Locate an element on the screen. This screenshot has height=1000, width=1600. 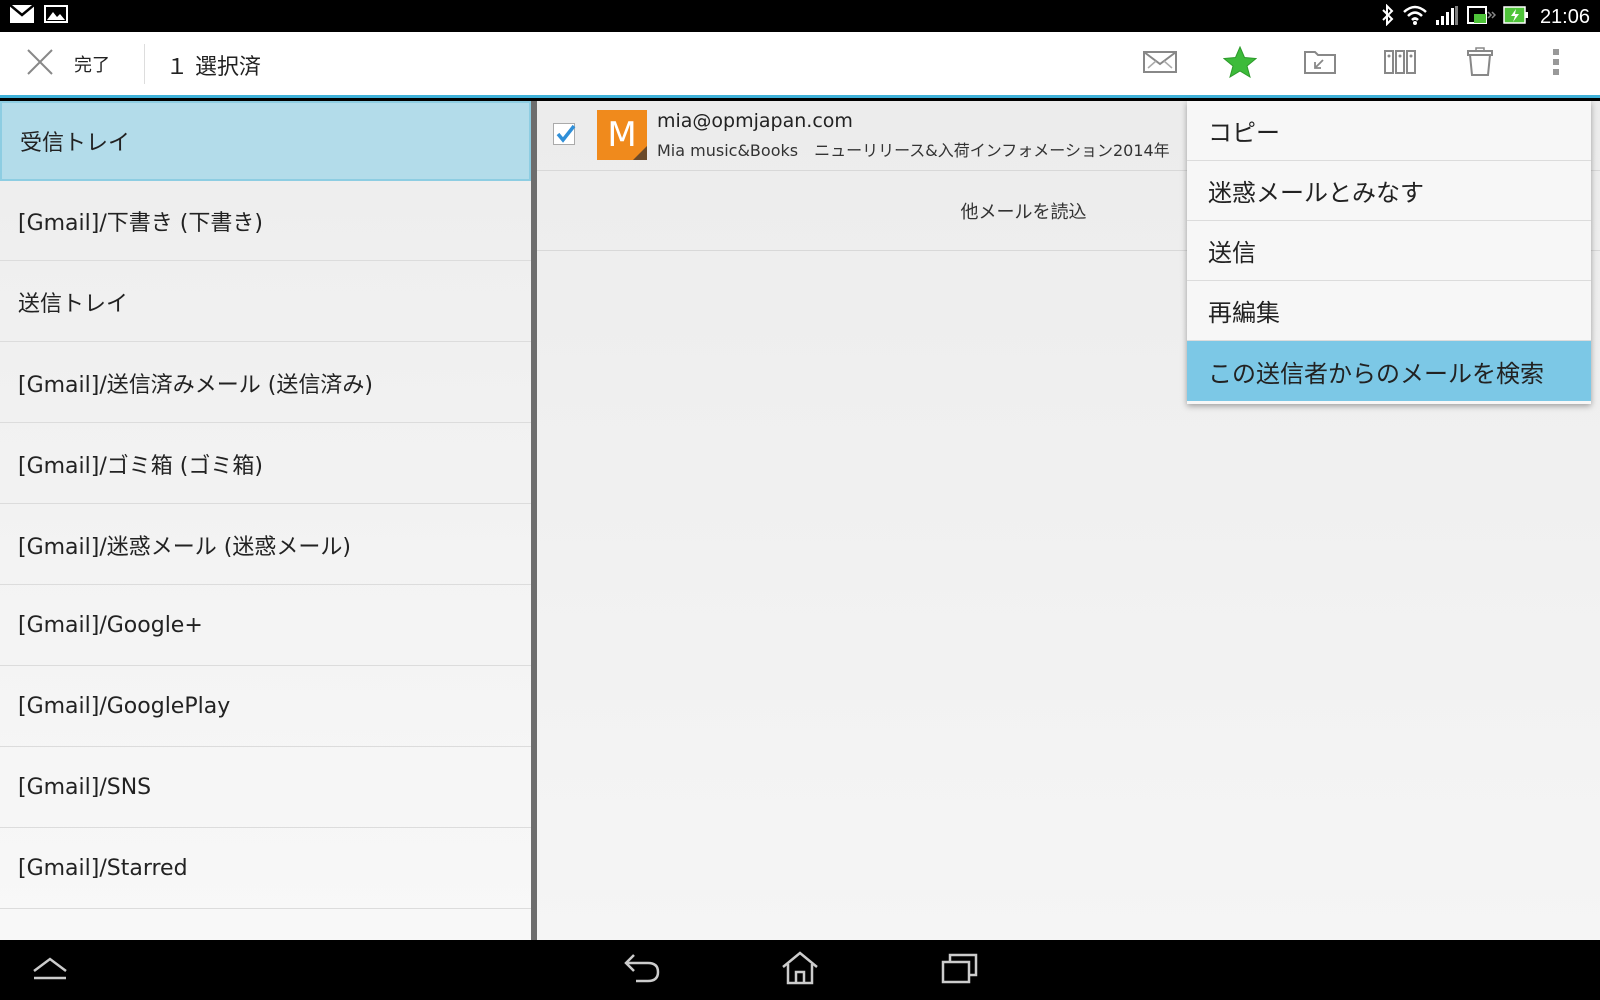
folder-item-drafts: [Gmail]/下書き (下書き) is located at coordinates (265, 221).